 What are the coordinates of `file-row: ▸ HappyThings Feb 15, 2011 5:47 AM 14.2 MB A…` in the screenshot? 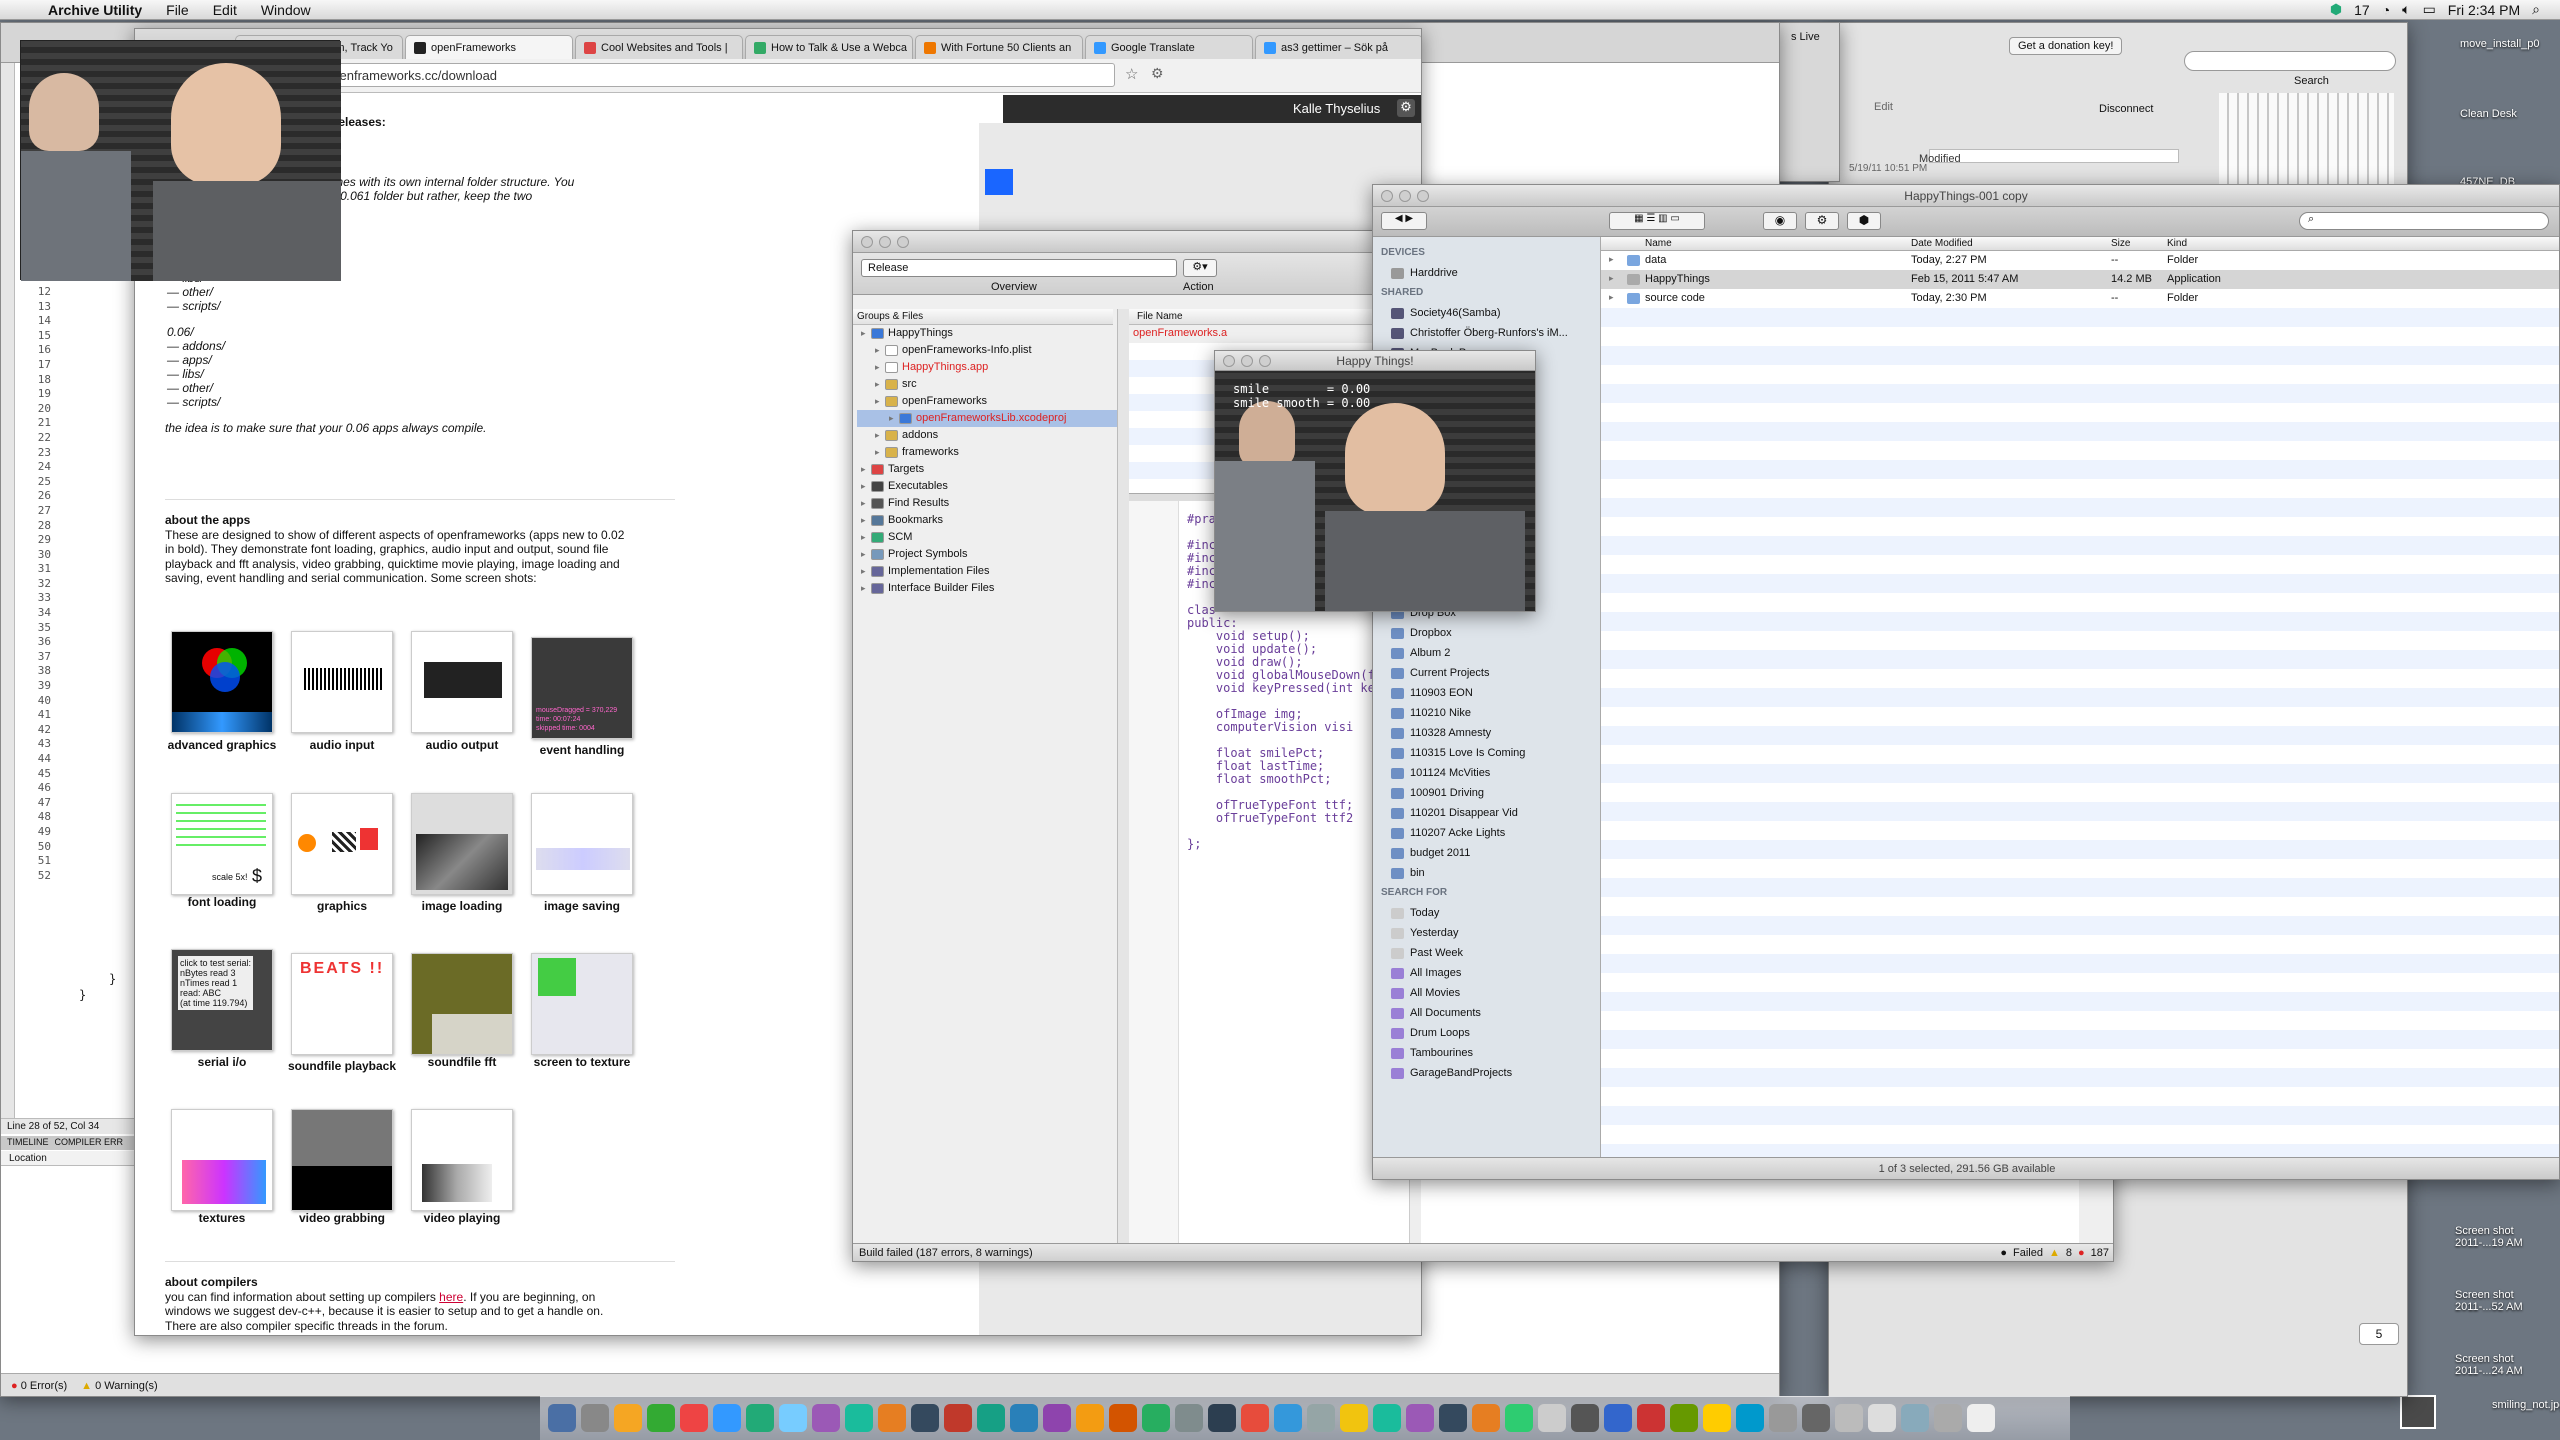 It's located at (2080, 279).